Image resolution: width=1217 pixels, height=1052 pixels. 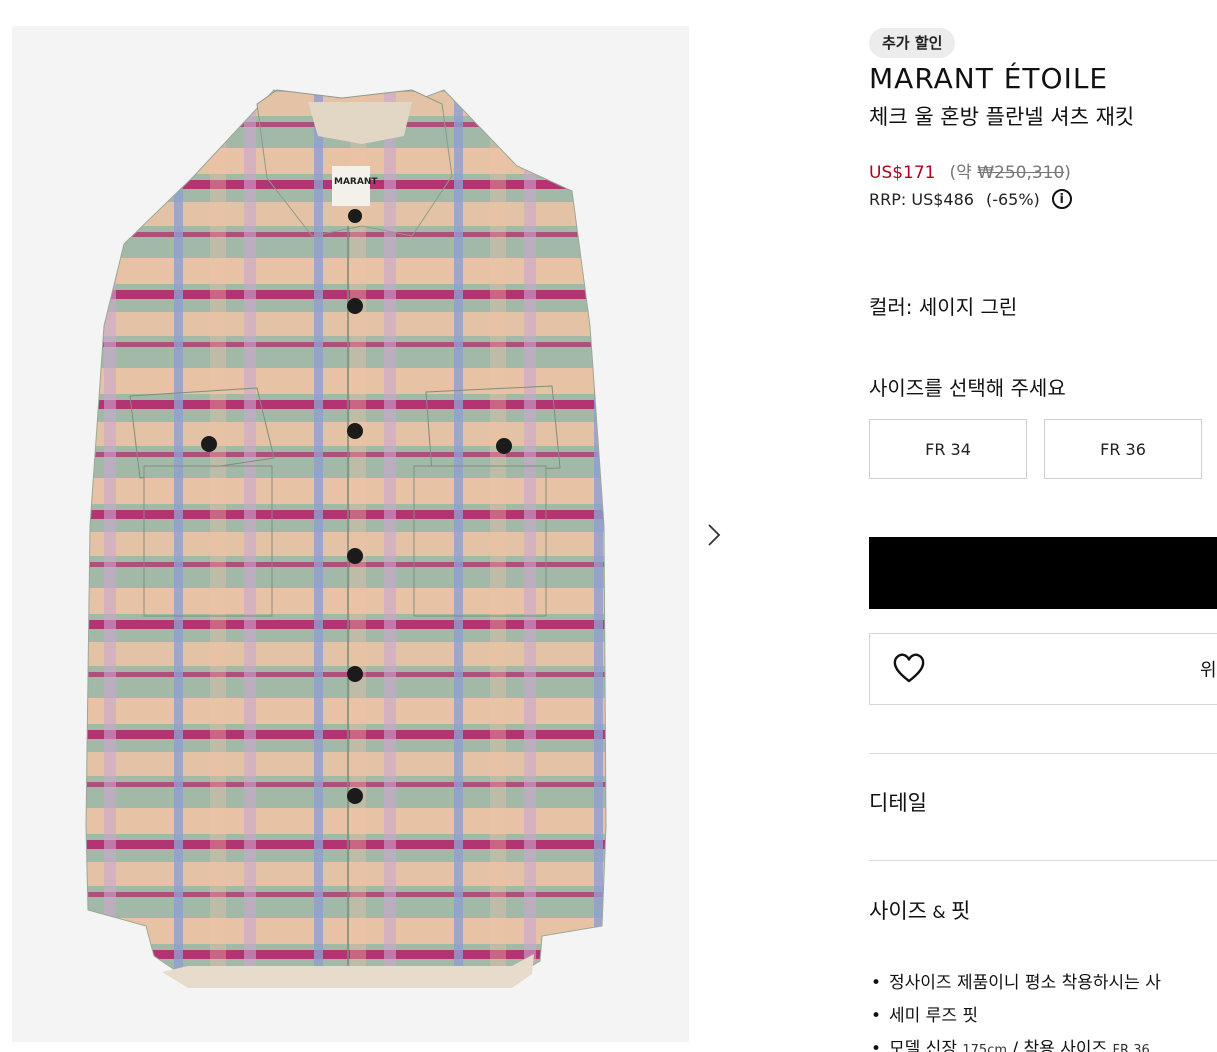 I want to click on size-fit-label-b: 핏, so click(x=961, y=911).